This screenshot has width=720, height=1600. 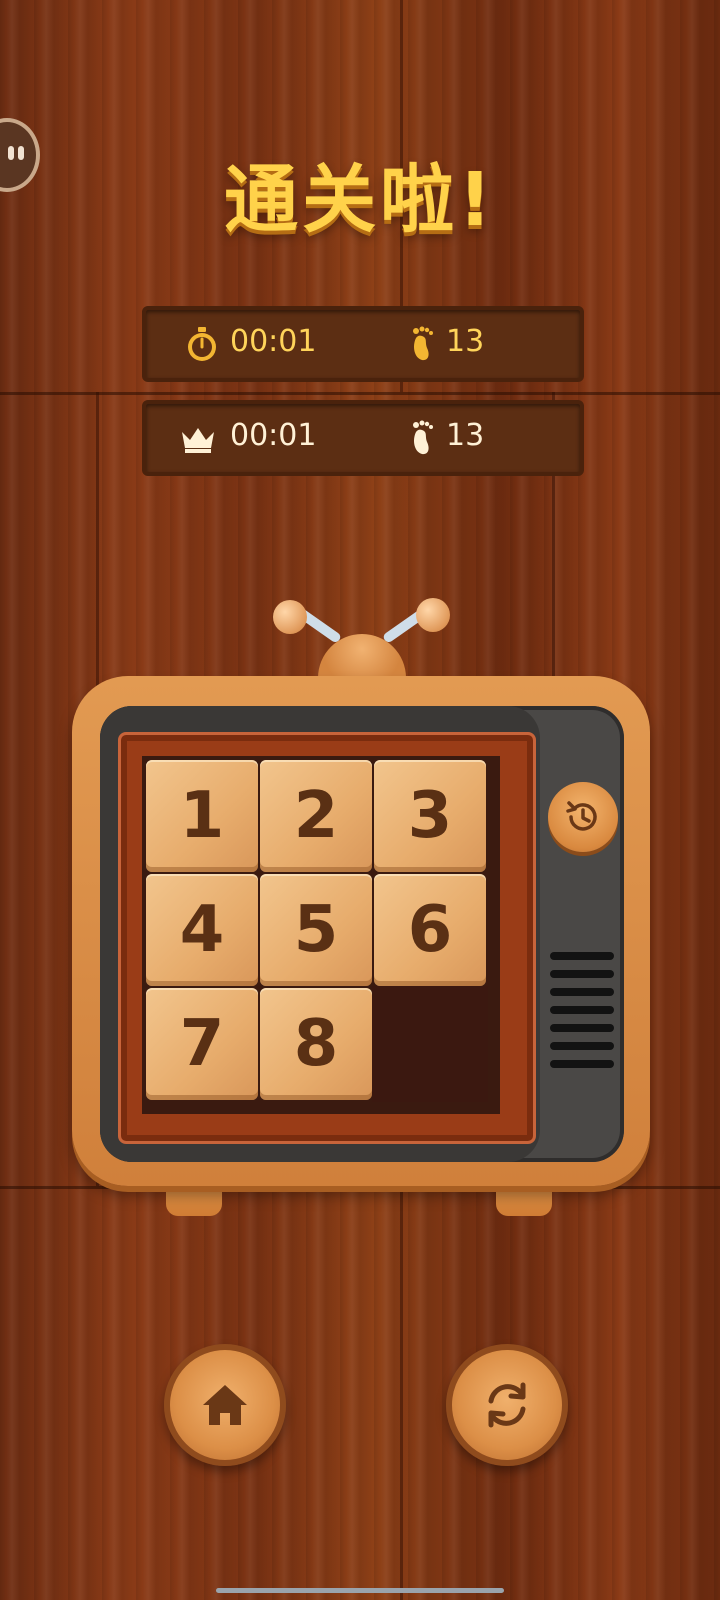 I want to click on puzzle-tile-3: 3, so click(x=430, y=816).